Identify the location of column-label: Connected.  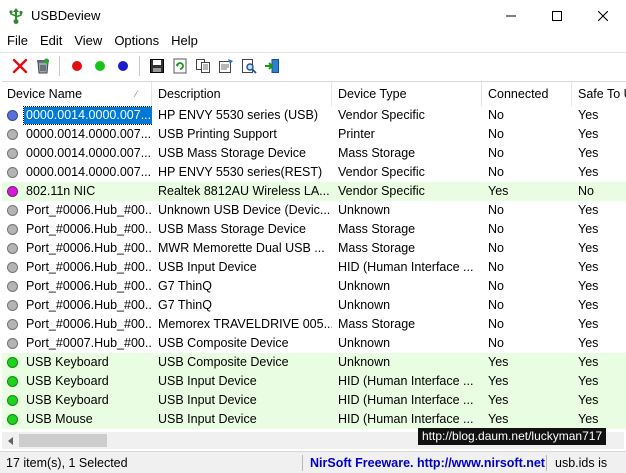
(518, 94).